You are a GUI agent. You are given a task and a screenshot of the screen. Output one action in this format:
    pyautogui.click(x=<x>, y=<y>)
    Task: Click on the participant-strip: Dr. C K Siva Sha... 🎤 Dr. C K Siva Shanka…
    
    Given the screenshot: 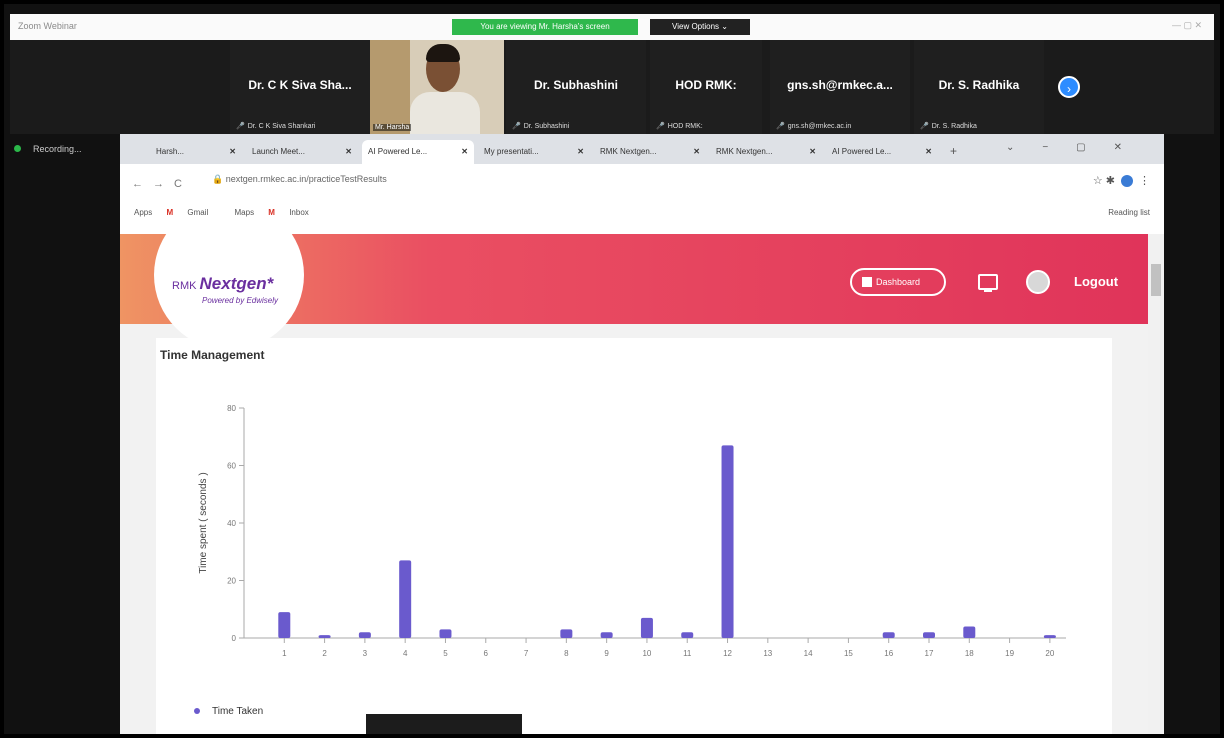 What is the action you would take?
    pyautogui.click(x=612, y=87)
    